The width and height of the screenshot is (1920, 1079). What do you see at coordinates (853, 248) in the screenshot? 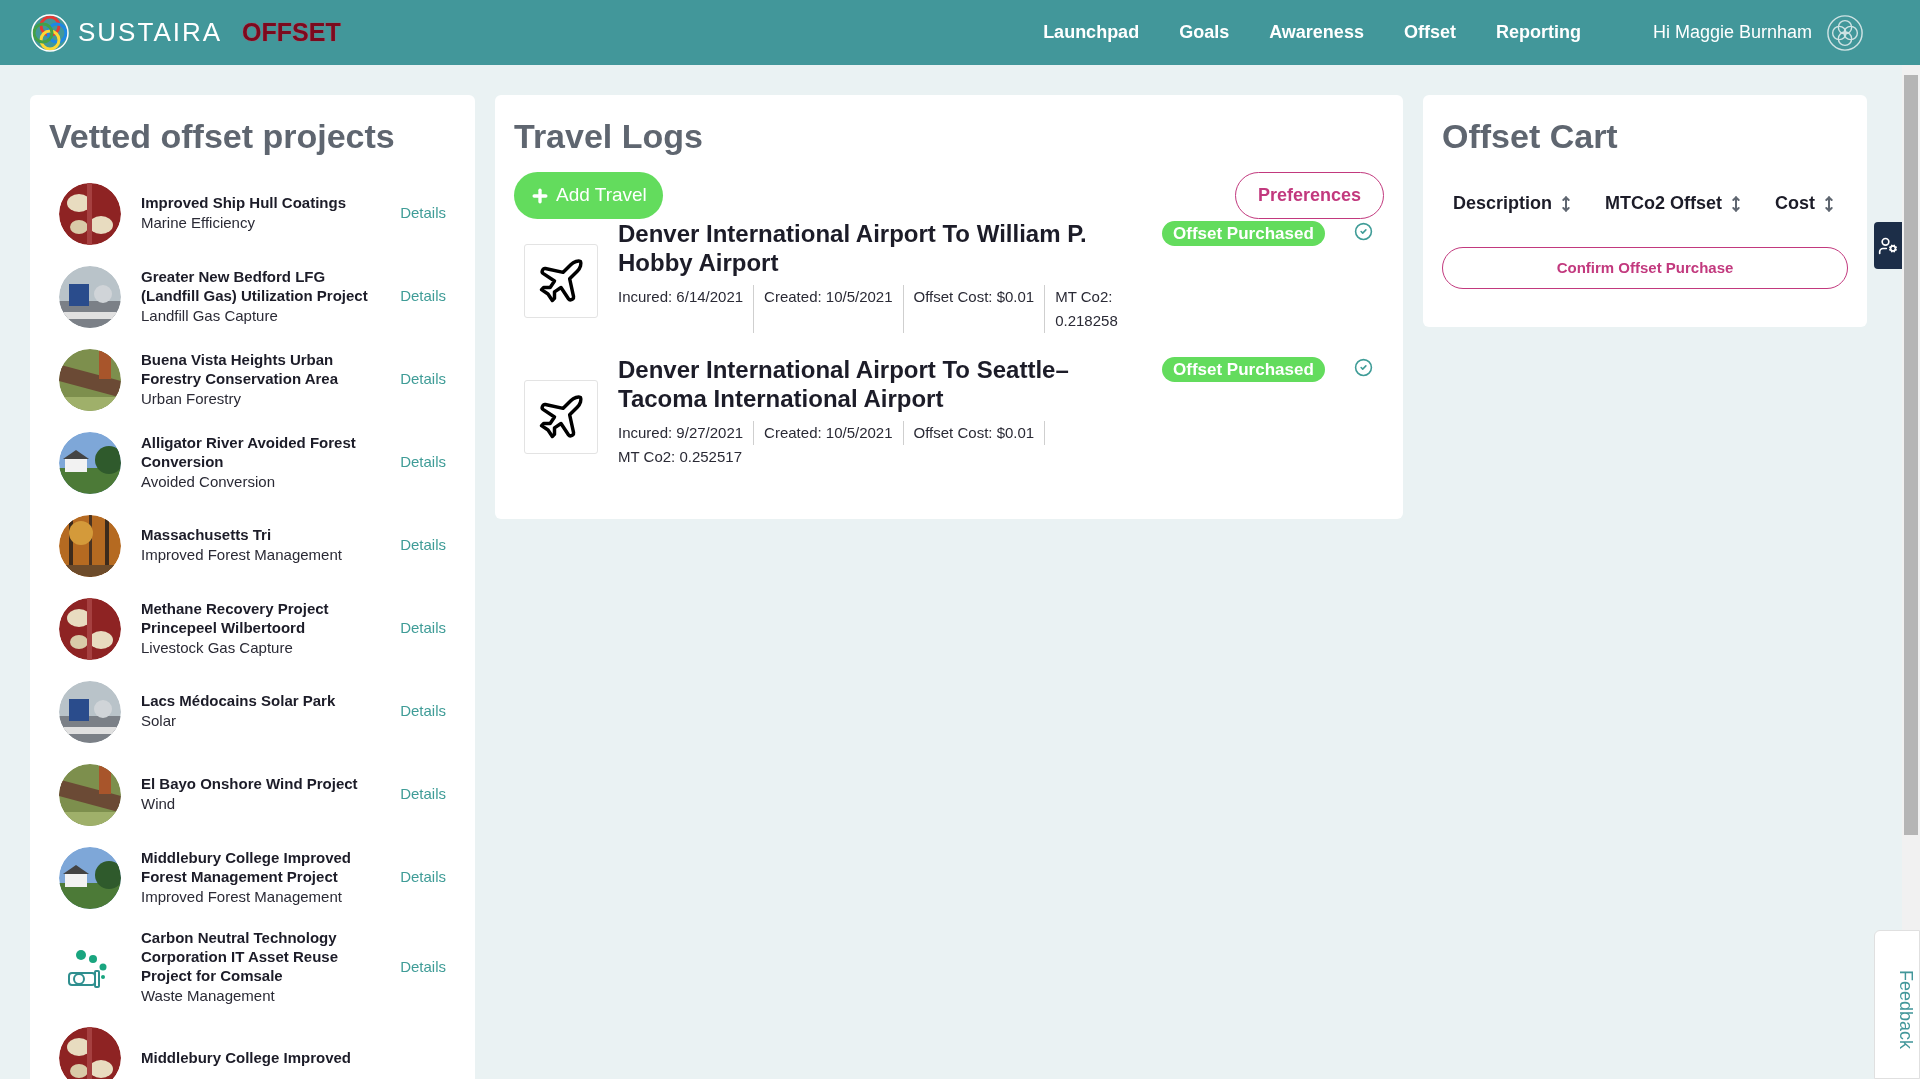
I see `travel-title: Denver International Airport To William P. Hobby Airport` at bounding box center [853, 248].